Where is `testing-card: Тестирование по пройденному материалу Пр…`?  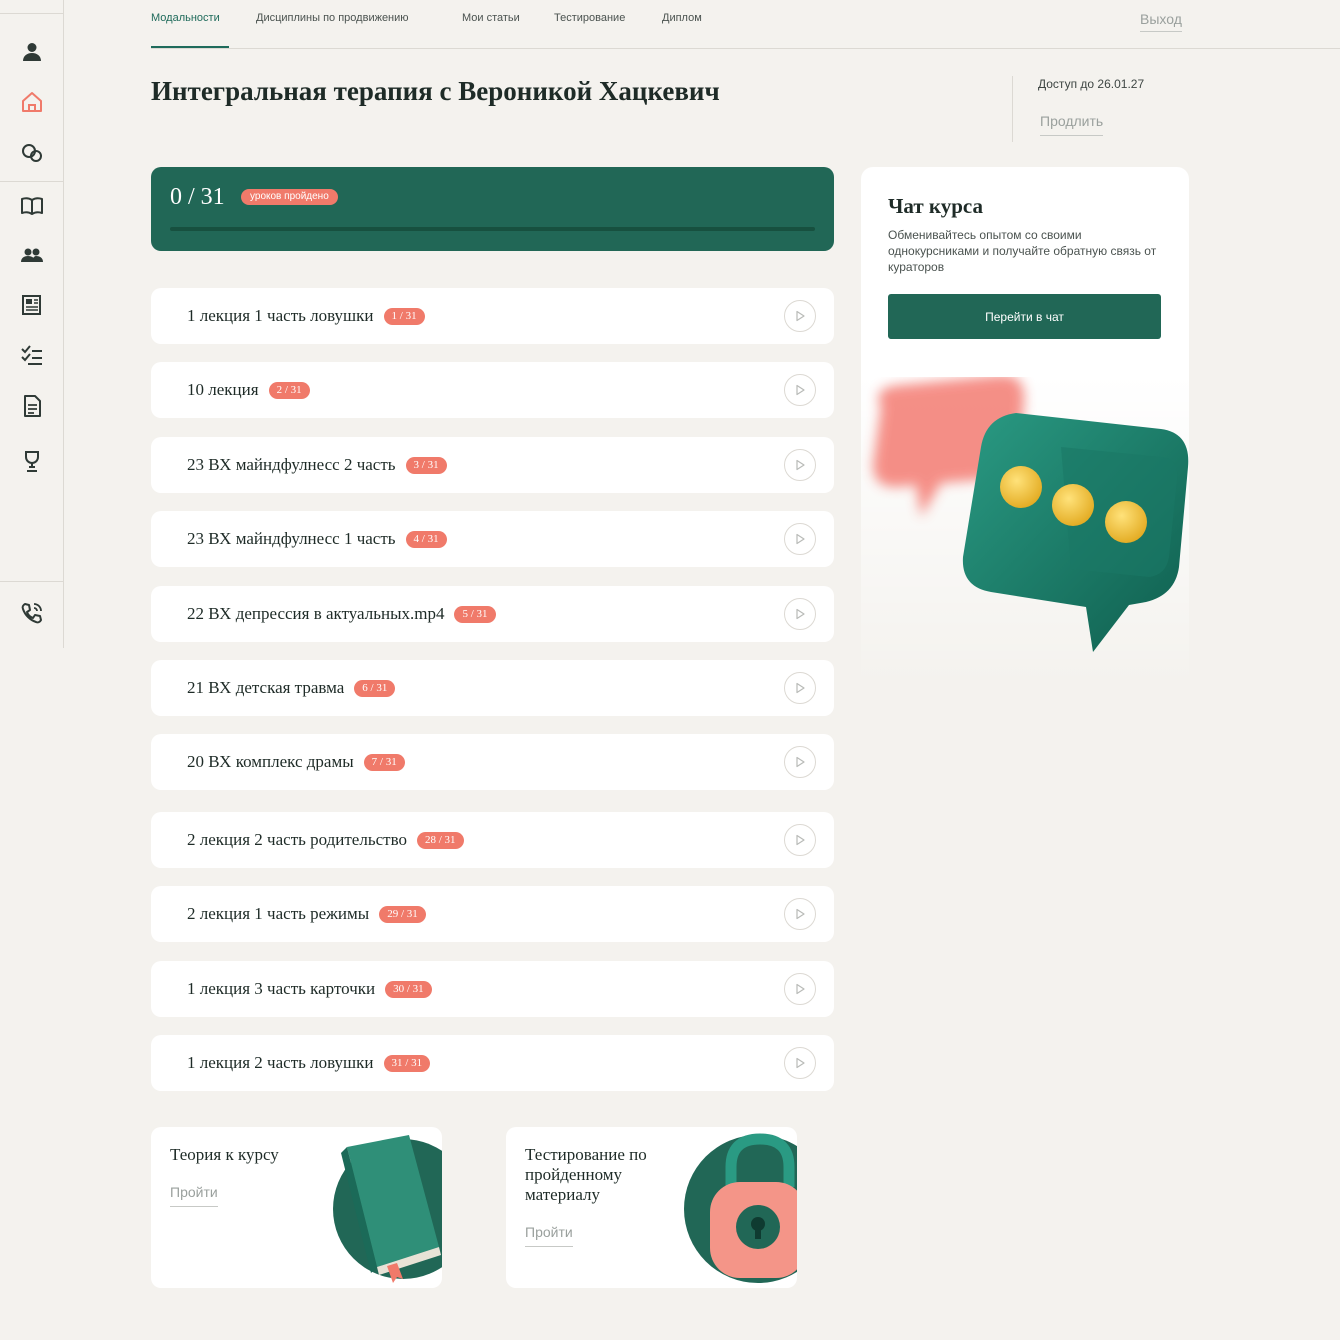
testing-card: Тестирование по пройденному материалу Пр… is located at coordinates (651, 1207).